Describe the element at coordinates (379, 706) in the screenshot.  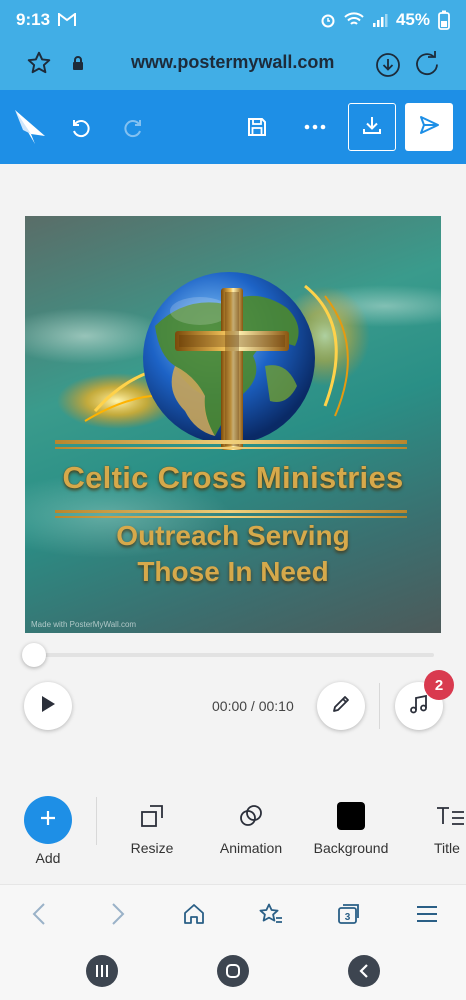
I see `player-divider` at that location.